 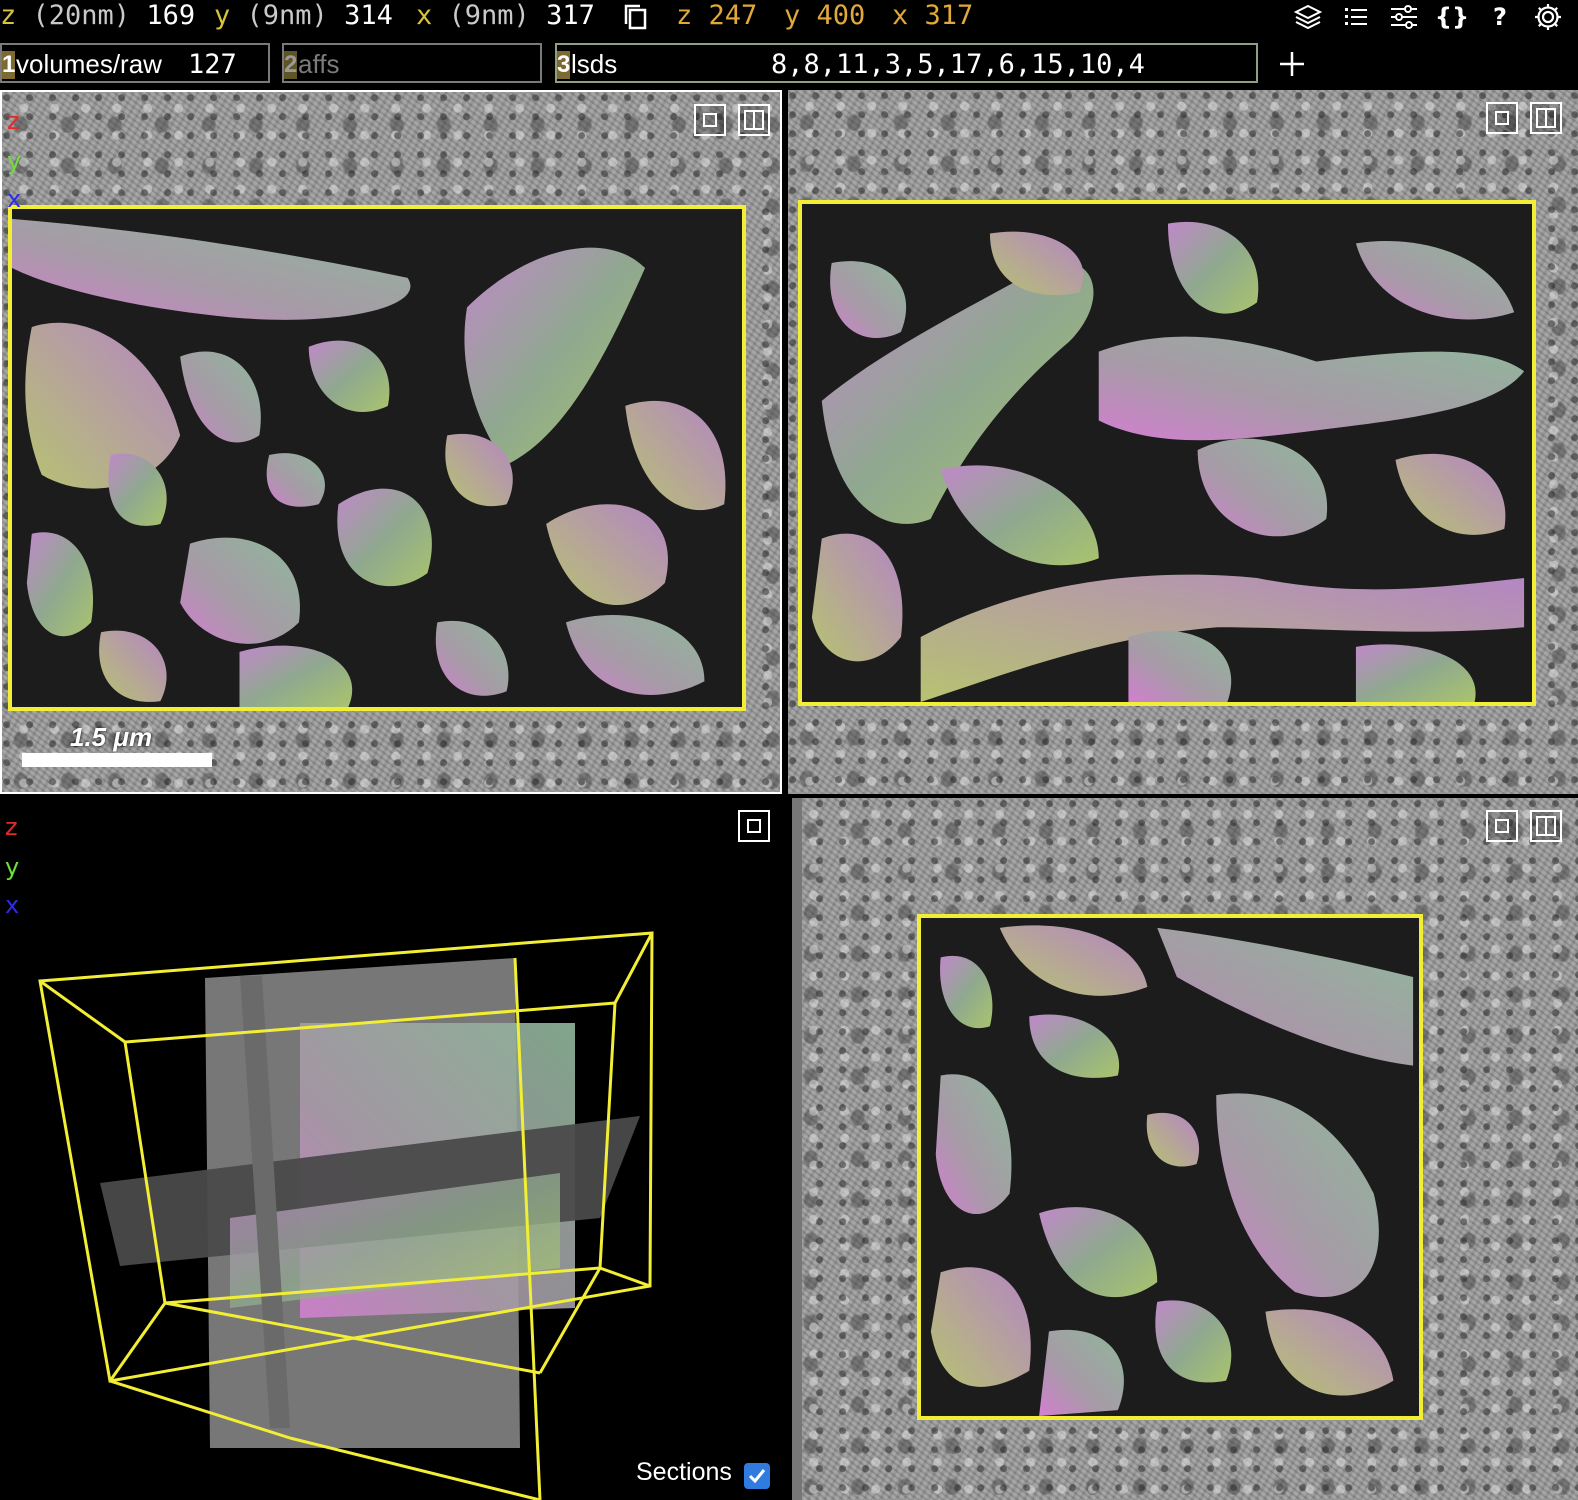 I want to click on layer-name: lsds, so click(x=594, y=64).